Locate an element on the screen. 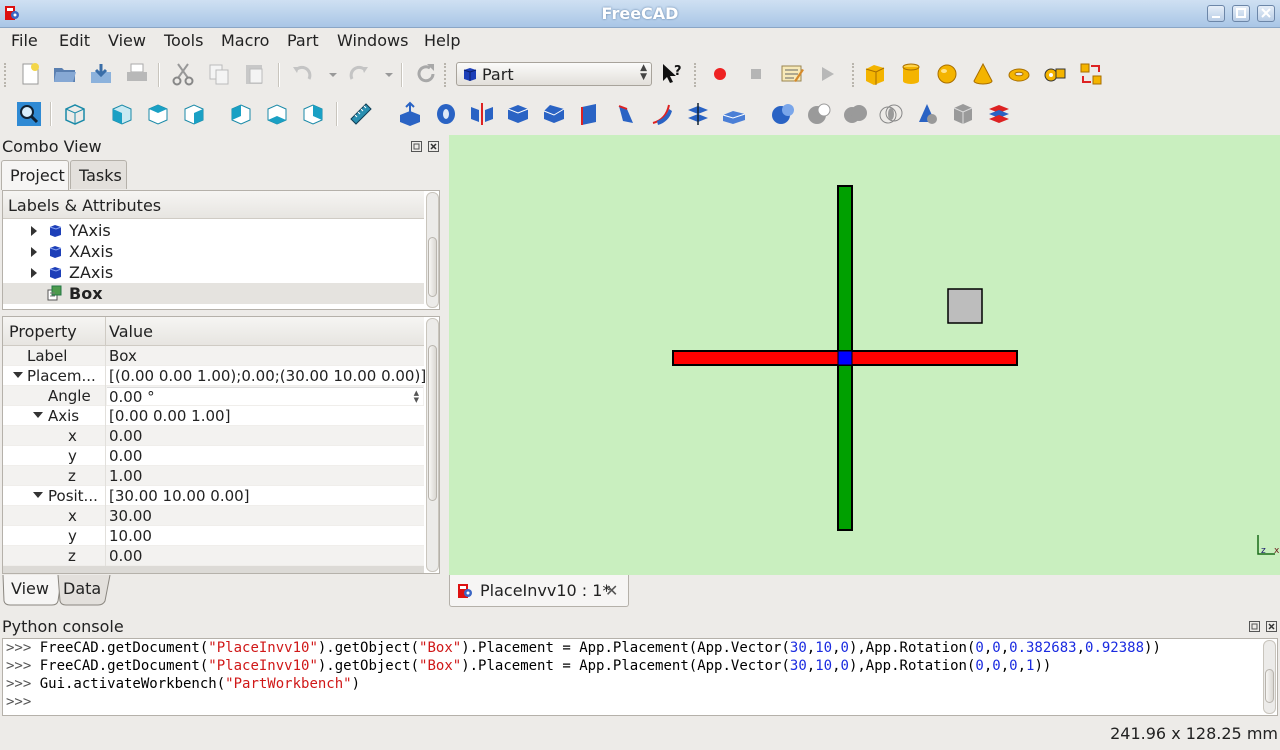  redo-icon is located at coordinates (359, 74).